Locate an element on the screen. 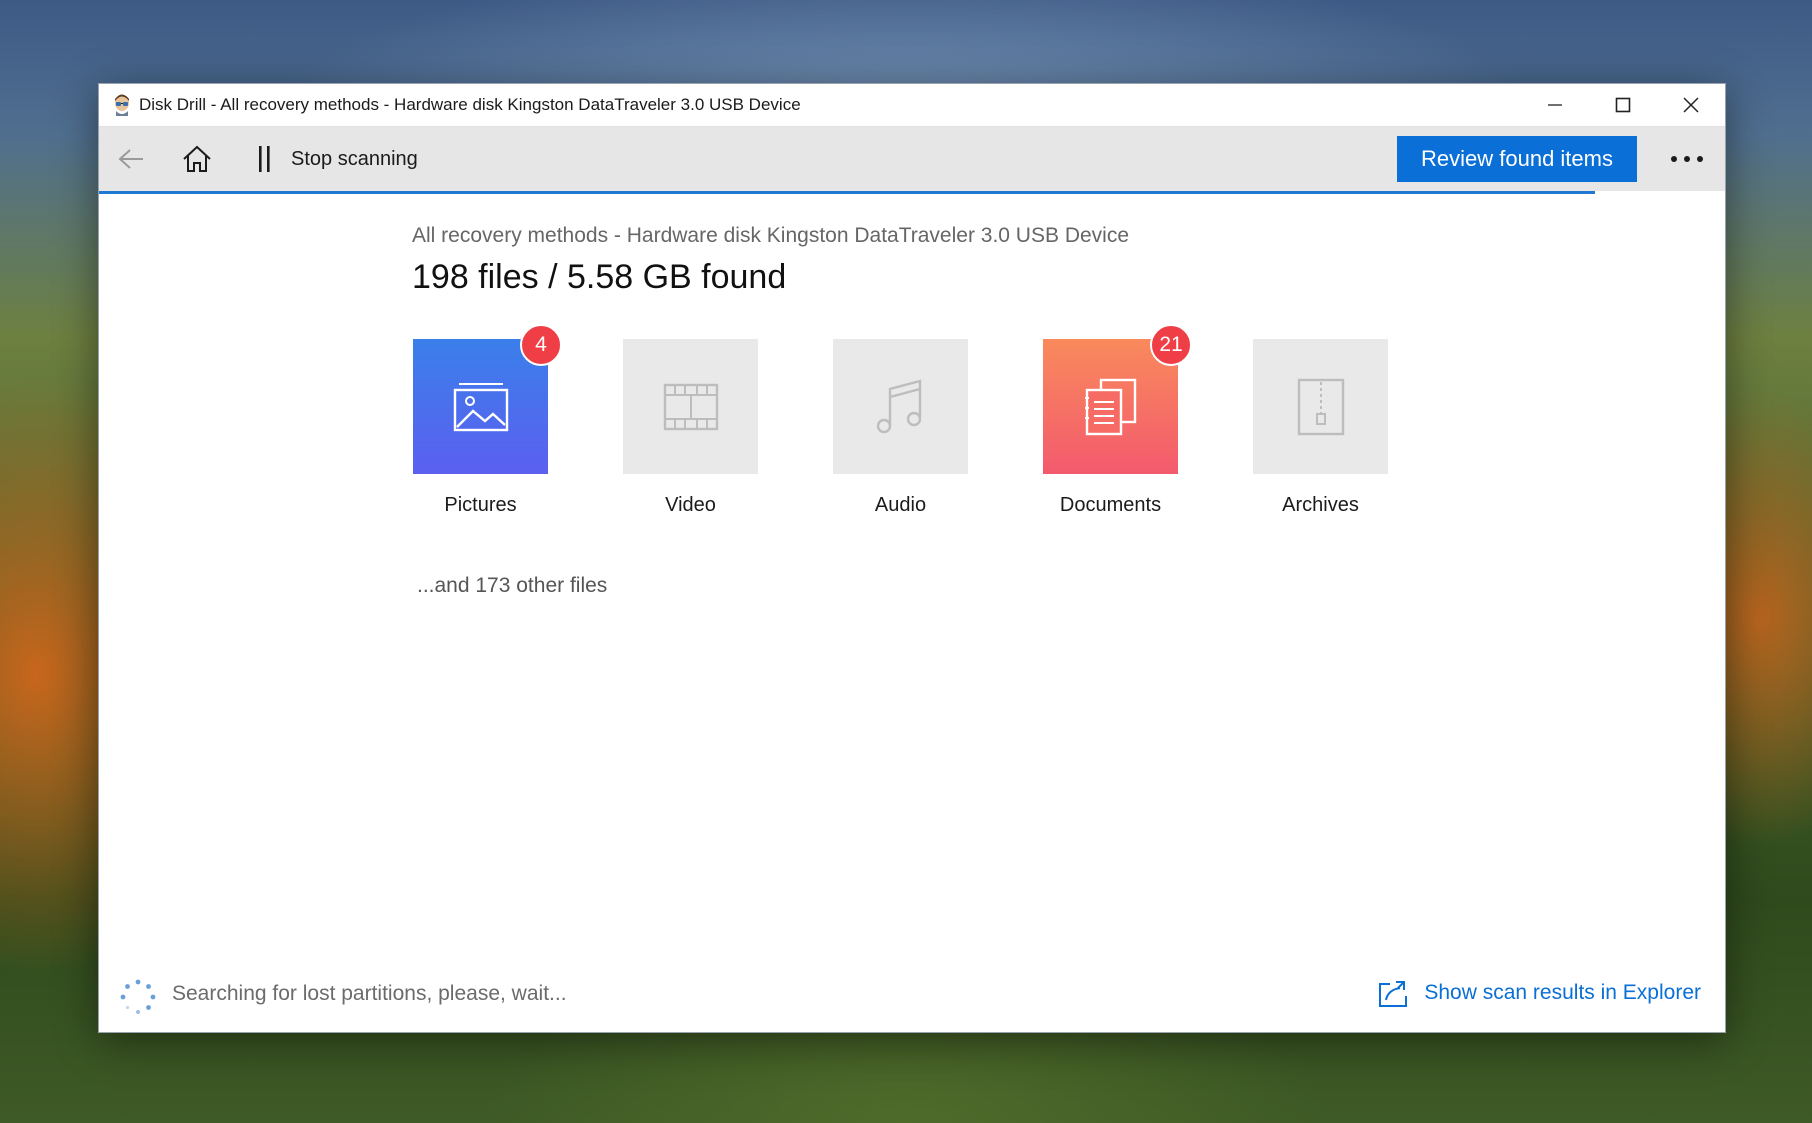 This screenshot has height=1123, width=1812. pictures-count-badge: 4 is located at coordinates (541, 345).